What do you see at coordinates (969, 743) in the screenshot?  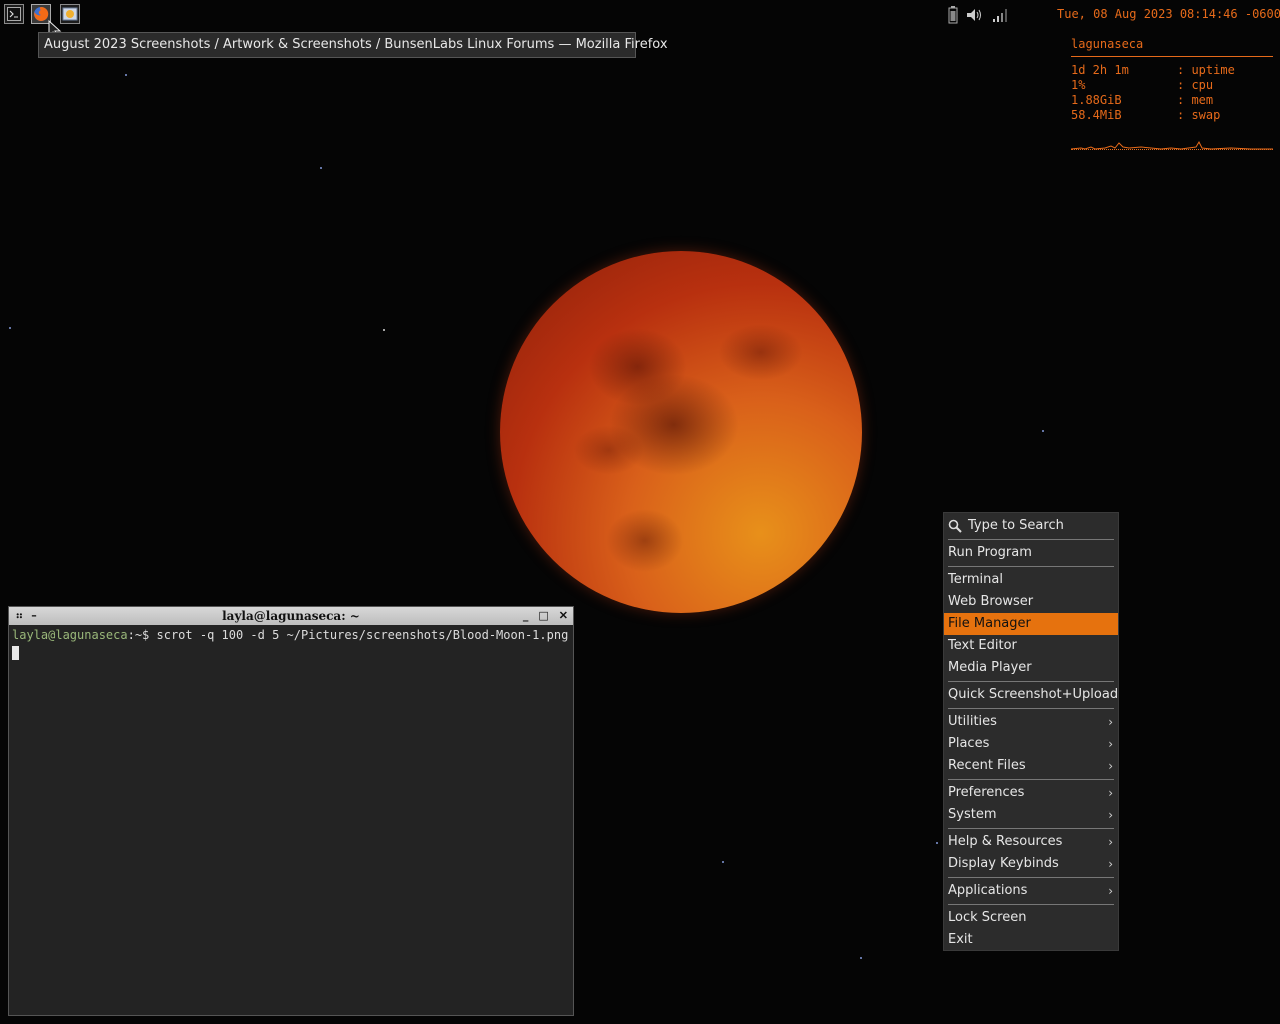 I see `menu-item-label: Places` at bounding box center [969, 743].